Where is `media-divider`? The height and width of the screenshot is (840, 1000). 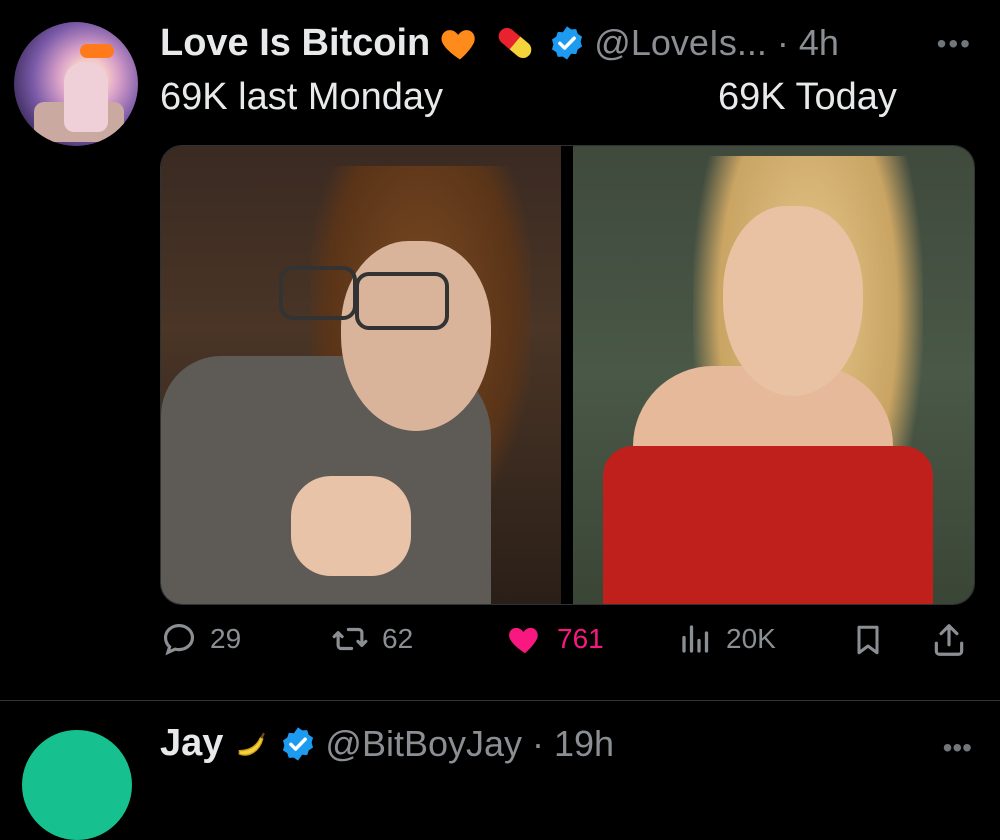
media-divider is located at coordinates (567, 375).